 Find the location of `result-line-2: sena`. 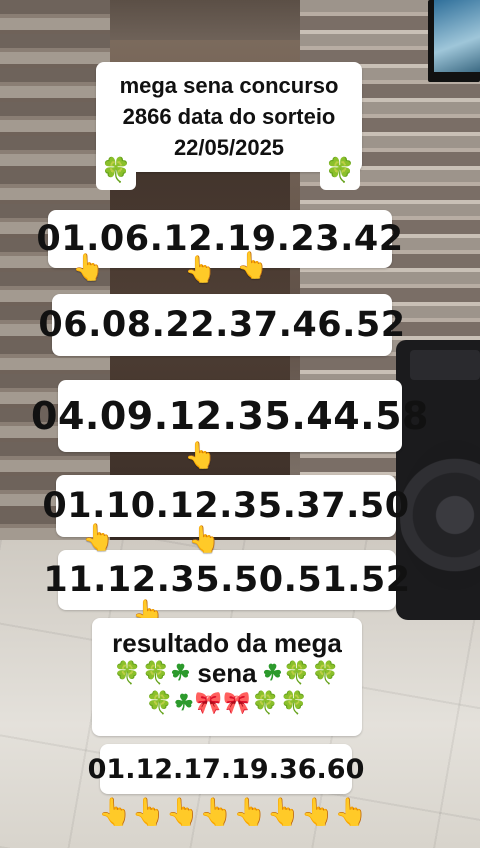

result-line-2: sena is located at coordinates (227, 673).